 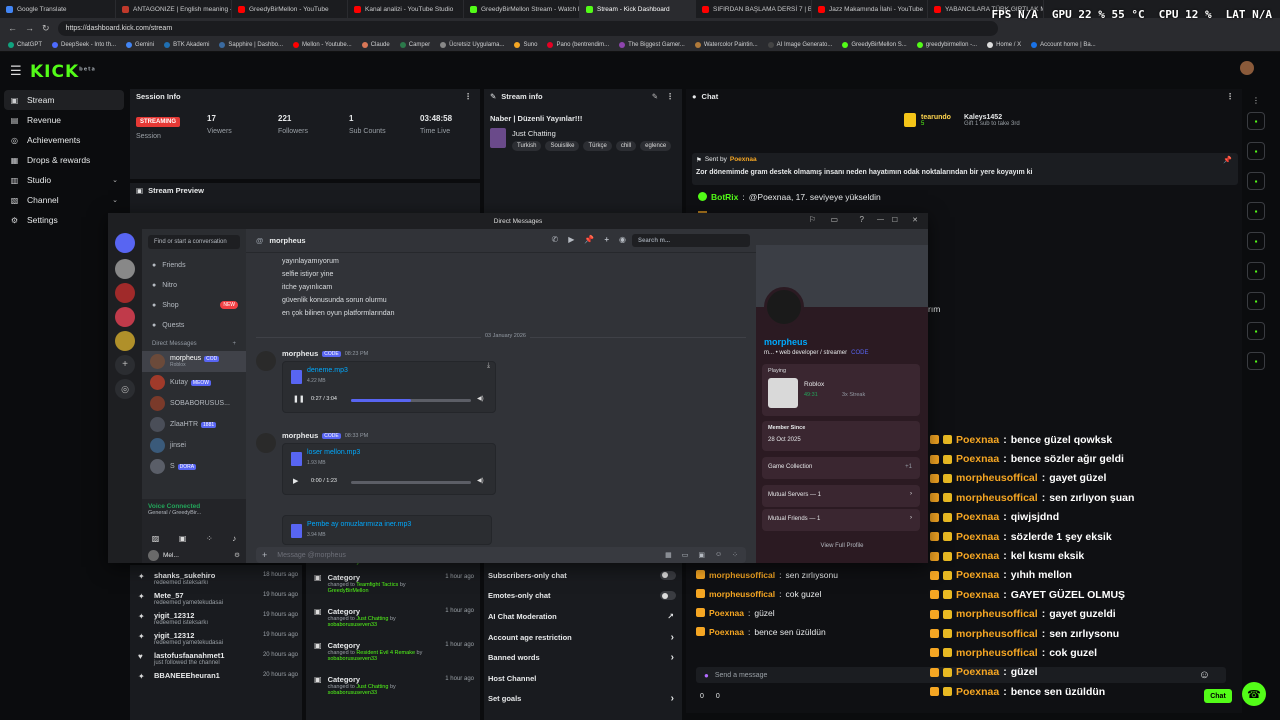 What do you see at coordinates (25, 44) in the screenshot?
I see `bookmark-item: ChatGPT` at bounding box center [25, 44].